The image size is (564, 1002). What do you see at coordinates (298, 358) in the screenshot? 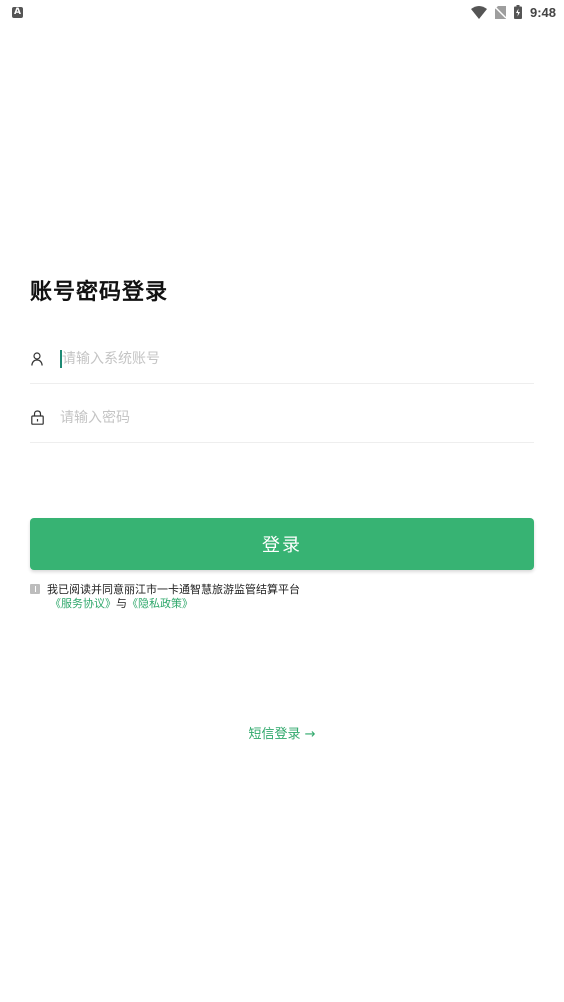
I see `account-input` at bounding box center [298, 358].